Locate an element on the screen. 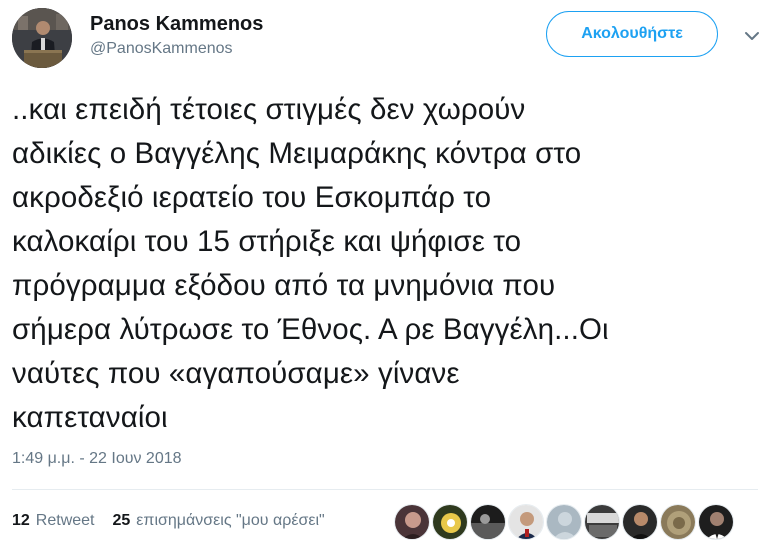  follow-button: Ακολουθήστε is located at coordinates (632, 34).